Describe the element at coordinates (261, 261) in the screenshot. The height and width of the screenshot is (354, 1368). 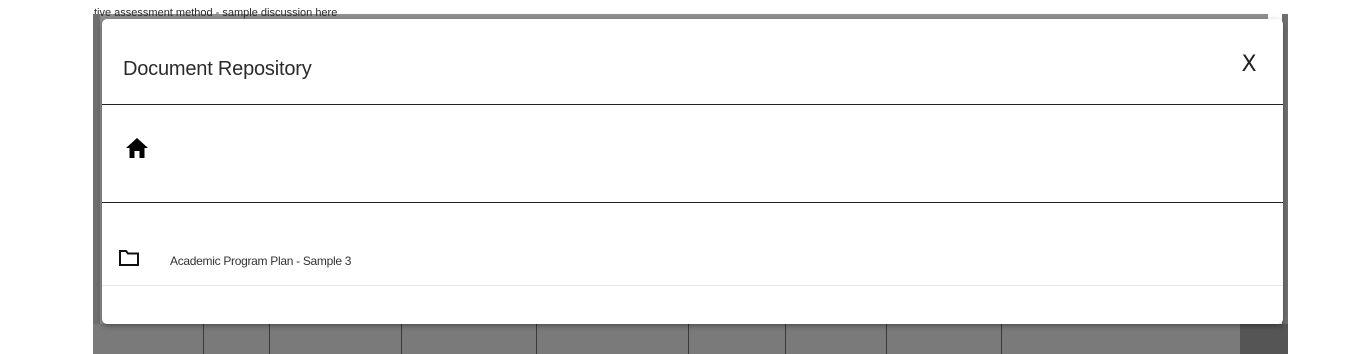
I see `folder-label: Academic Program Plan - Sample 3` at that location.